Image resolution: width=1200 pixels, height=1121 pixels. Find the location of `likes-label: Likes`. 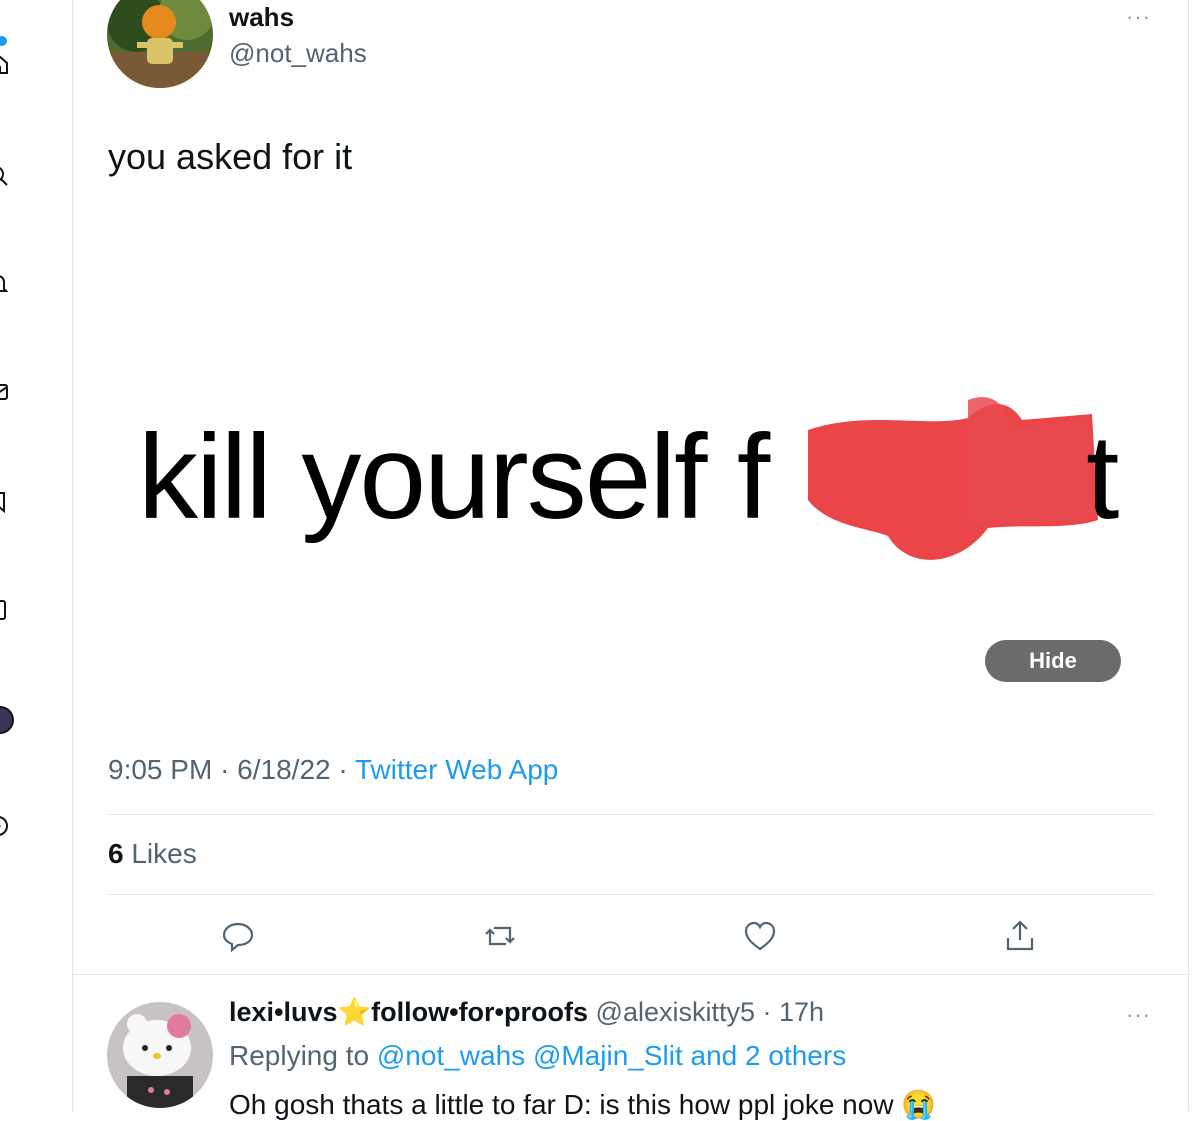

likes-label: Likes is located at coordinates (164, 853).